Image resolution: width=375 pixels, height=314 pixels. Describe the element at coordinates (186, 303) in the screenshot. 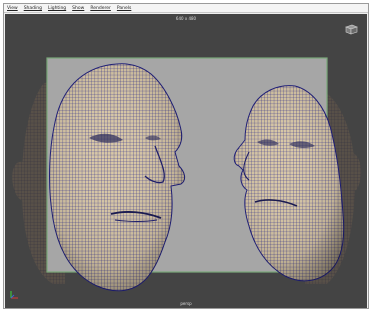

I see `camera-name-label: persp` at that location.